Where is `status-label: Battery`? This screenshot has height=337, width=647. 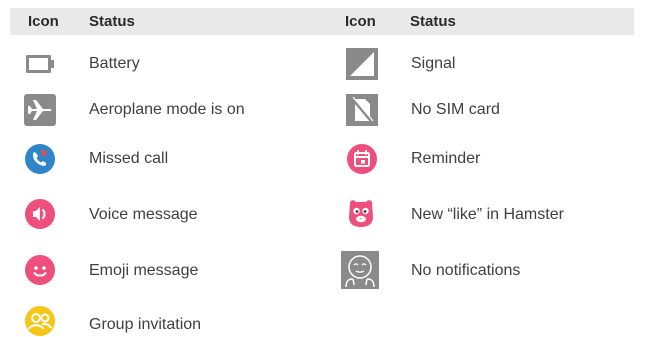 status-label: Battery is located at coordinates (114, 63).